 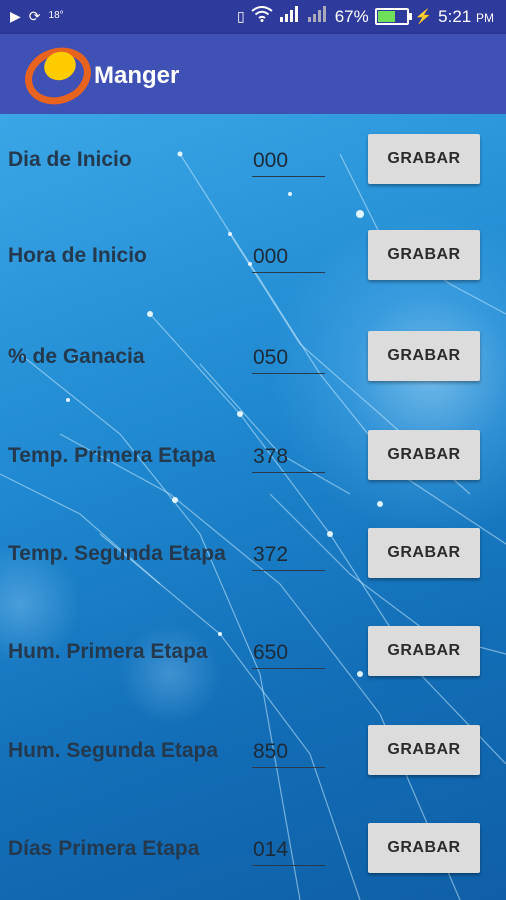 What do you see at coordinates (240, 16) in the screenshot?
I see `vibrate-icon: ▯` at bounding box center [240, 16].